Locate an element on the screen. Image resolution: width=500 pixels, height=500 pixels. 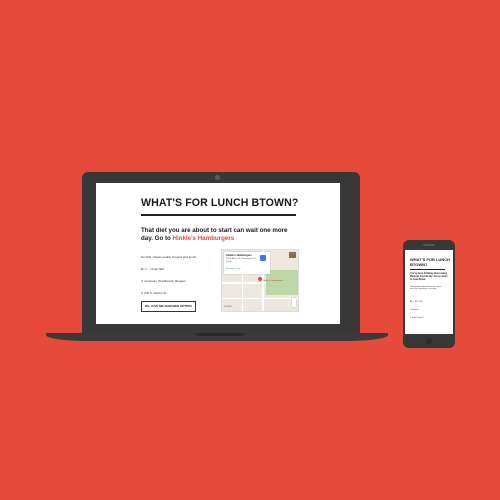
restaurant-link: Hinkle's Hamburgers is located at coordinates (204, 238).